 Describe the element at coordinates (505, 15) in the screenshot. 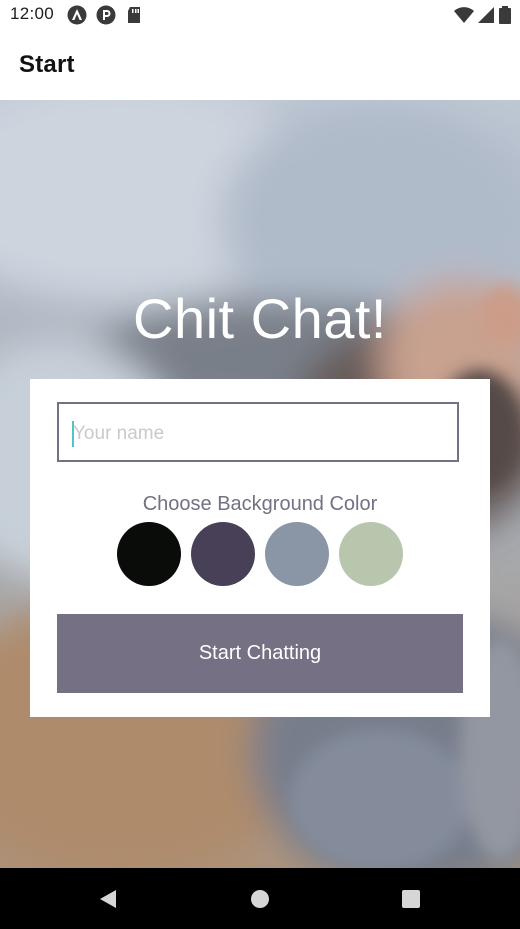

I see `battery-icon` at that location.